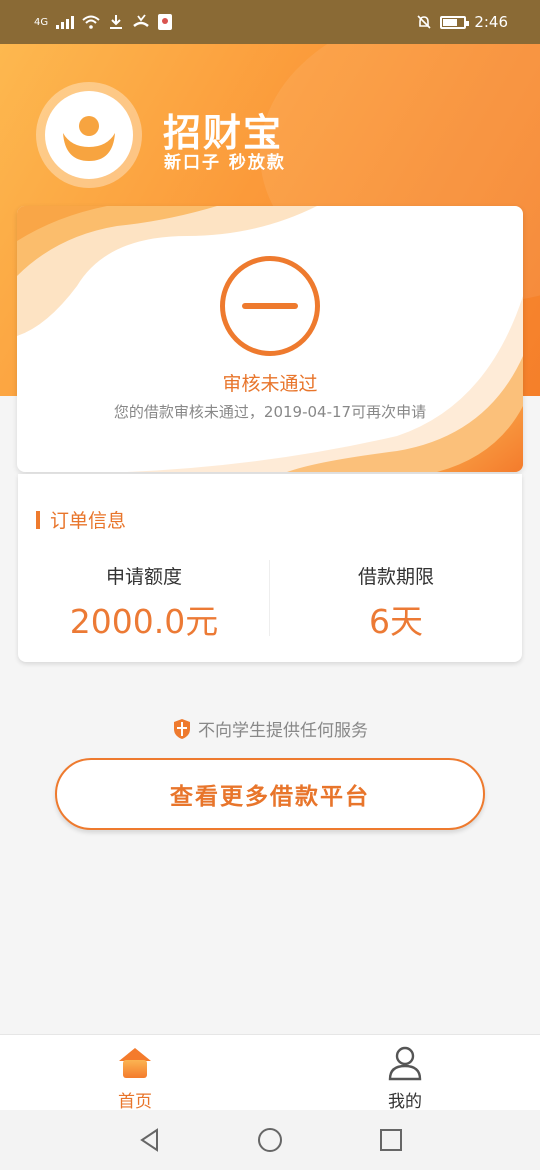 This screenshot has height=1170, width=540. Describe the element at coordinates (143, 577) in the screenshot. I see `loan-amount-label: 申请额度` at that location.